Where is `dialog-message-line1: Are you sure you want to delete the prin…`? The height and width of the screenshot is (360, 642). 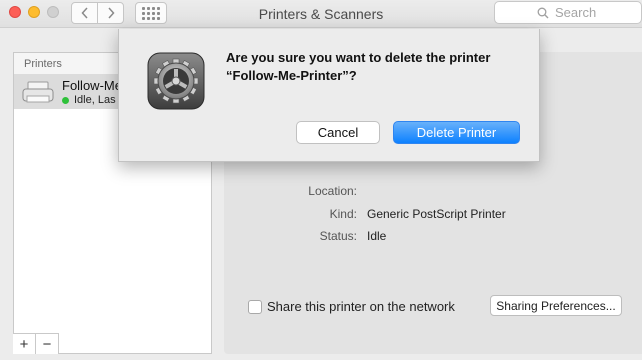 dialog-message-line1: Are you sure you want to delete the prin… is located at coordinates (358, 57).